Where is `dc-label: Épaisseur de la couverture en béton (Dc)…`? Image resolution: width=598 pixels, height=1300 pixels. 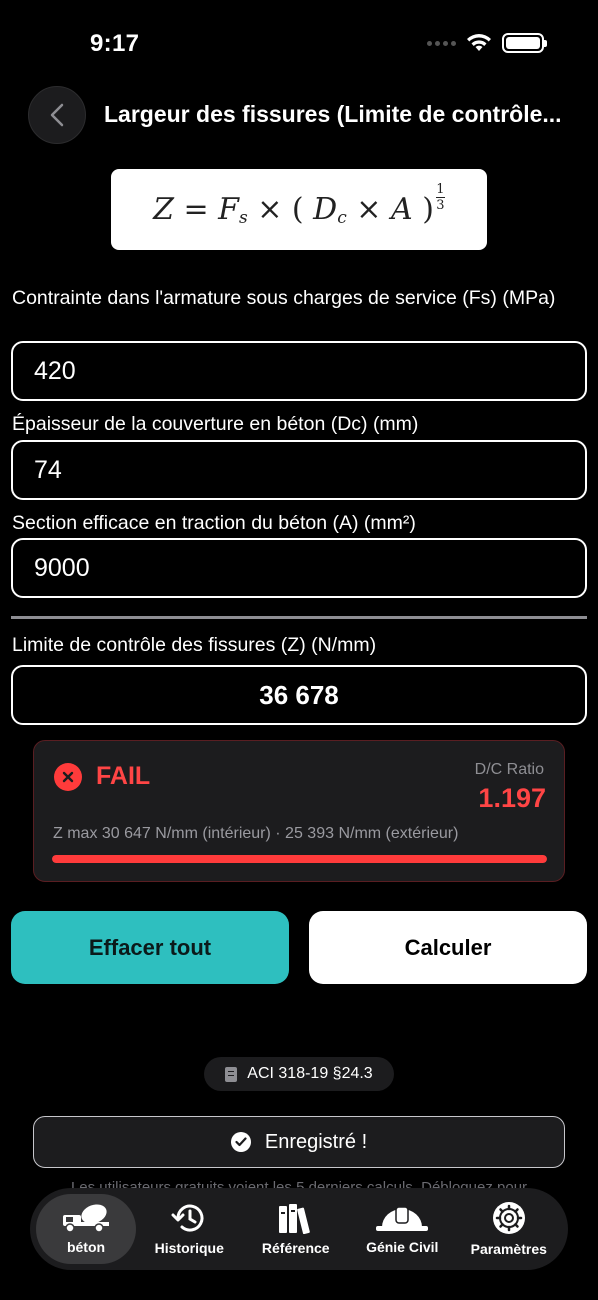
dc-label: Épaisseur de la couverture en béton (Dc)… is located at coordinates (215, 424).